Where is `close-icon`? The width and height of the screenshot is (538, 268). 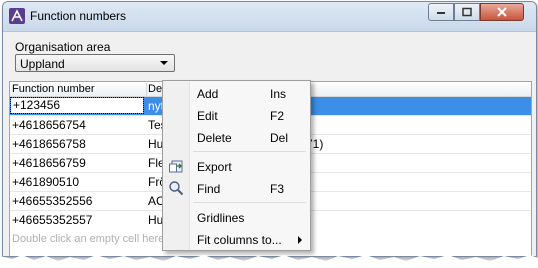 close-icon is located at coordinates (502, 12).